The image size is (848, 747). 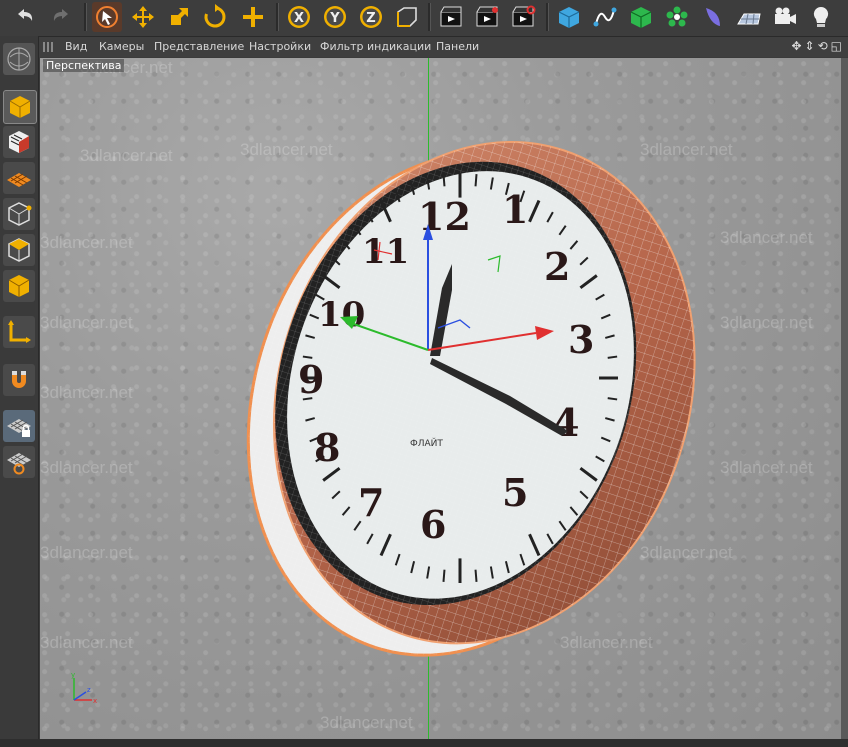 What do you see at coordinates (515, 209) in the screenshot?
I see `numeral-1: 1` at bounding box center [515, 209].